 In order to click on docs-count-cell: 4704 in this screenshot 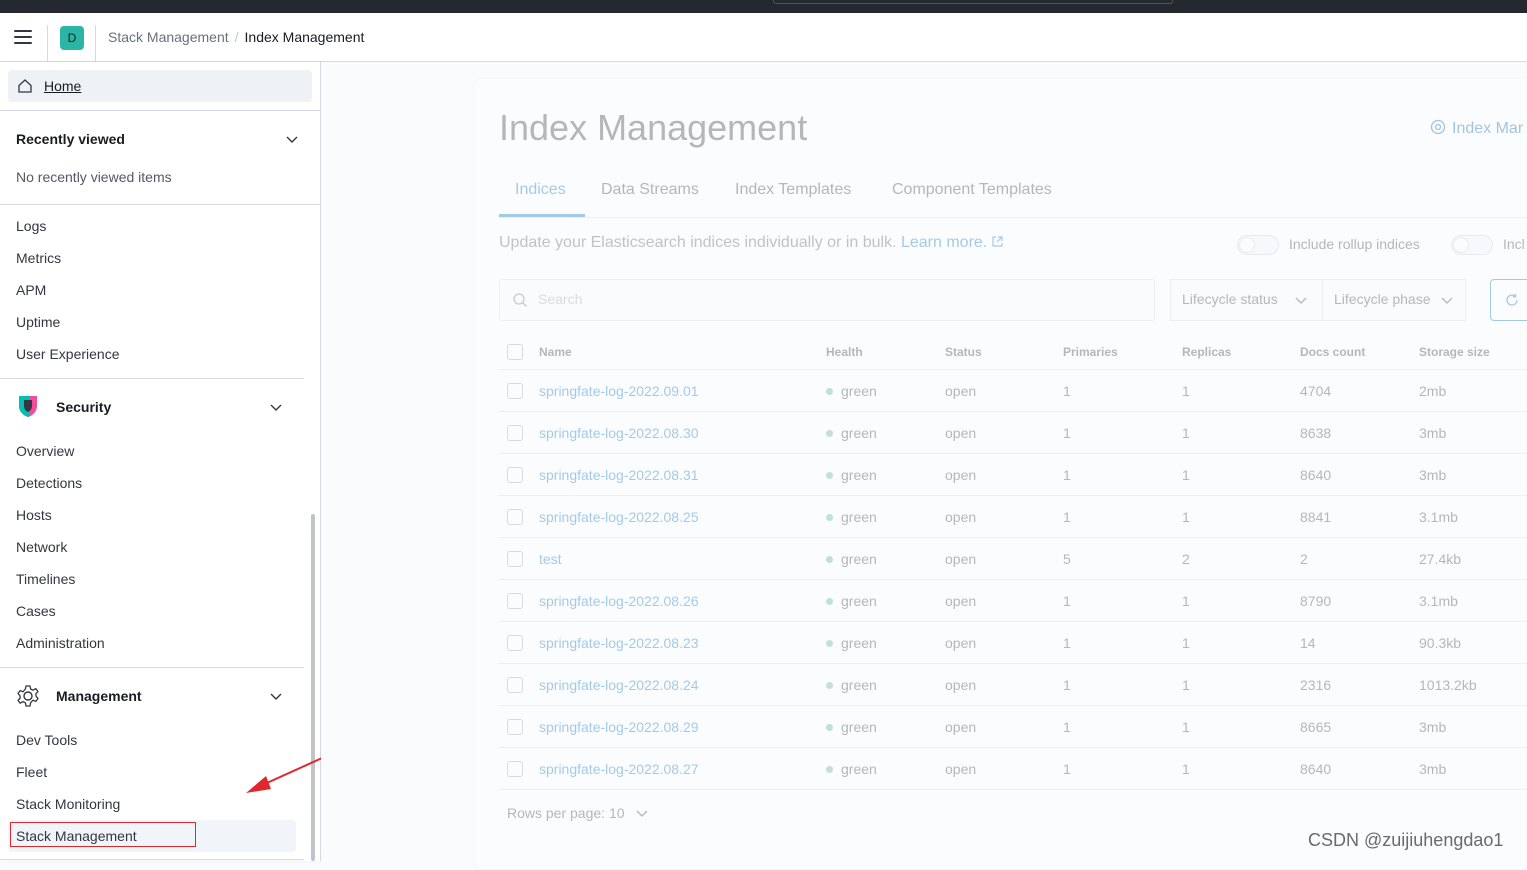, I will do `click(1359, 390)`.